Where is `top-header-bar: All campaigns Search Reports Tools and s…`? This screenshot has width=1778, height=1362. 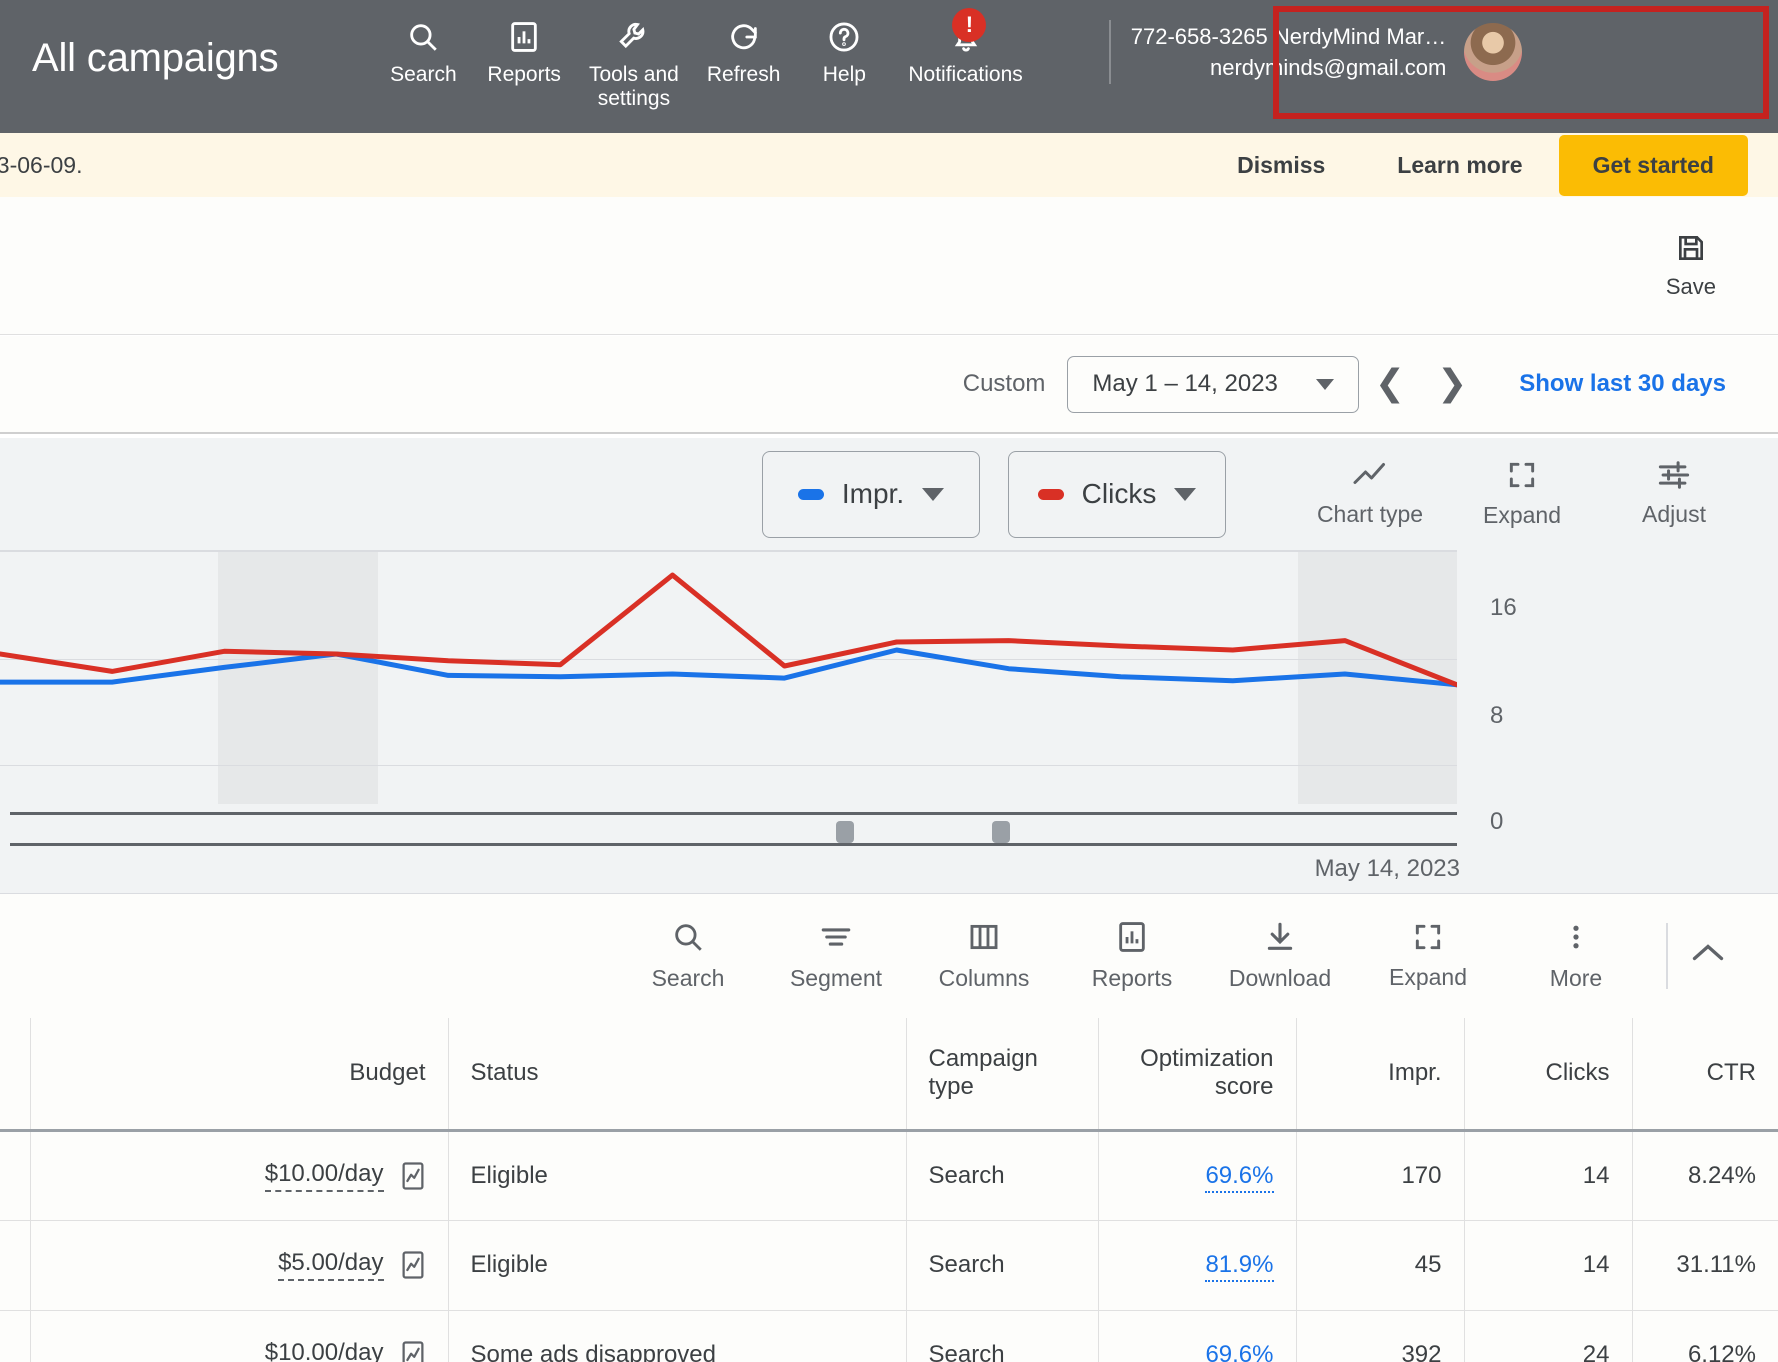
top-header-bar: All campaigns Search Reports Tools and s… is located at coordinates (889, 66).